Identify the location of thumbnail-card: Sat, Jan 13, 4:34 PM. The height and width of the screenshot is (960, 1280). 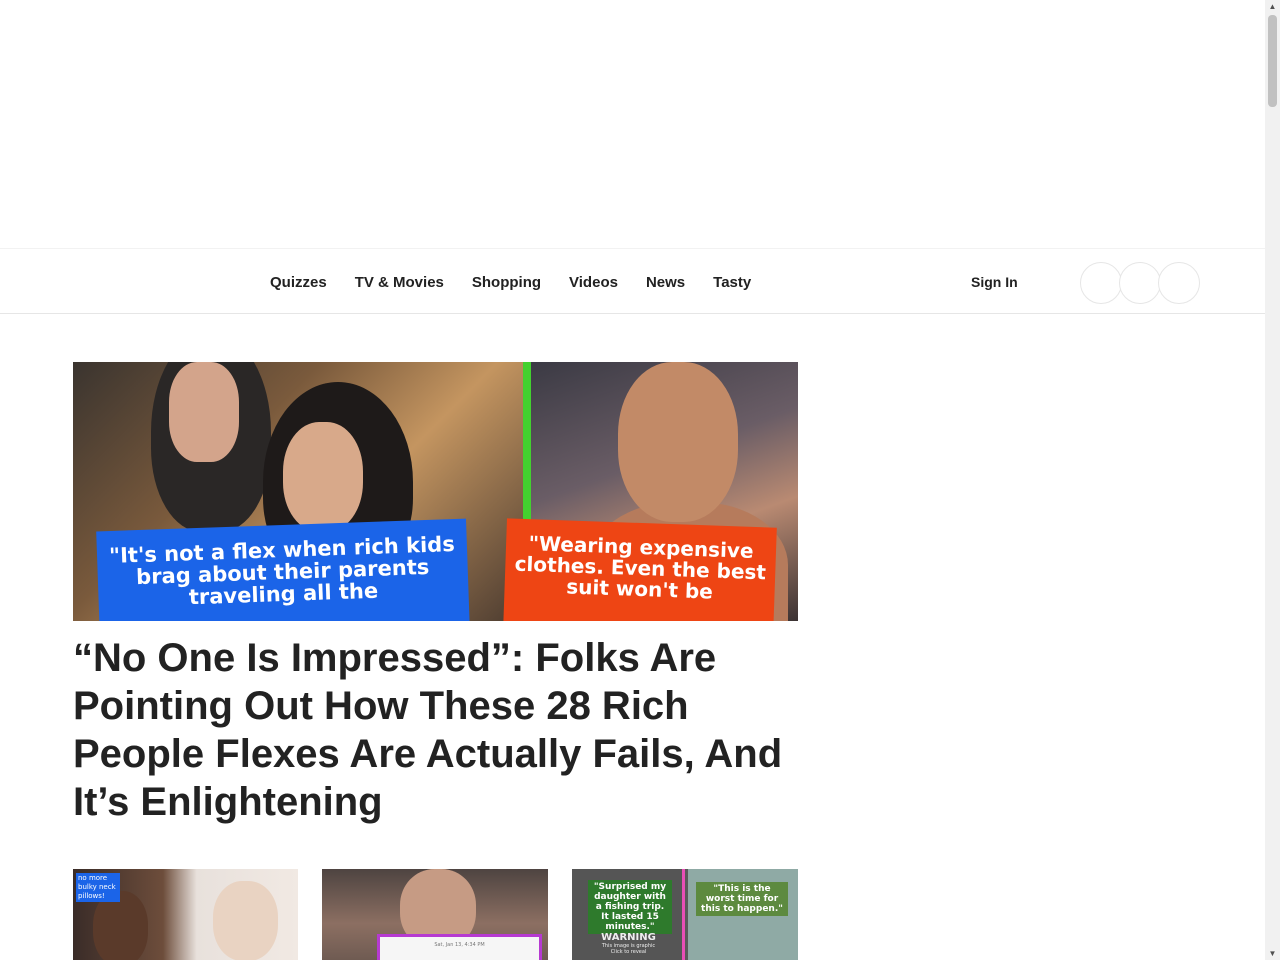
(435, 914).